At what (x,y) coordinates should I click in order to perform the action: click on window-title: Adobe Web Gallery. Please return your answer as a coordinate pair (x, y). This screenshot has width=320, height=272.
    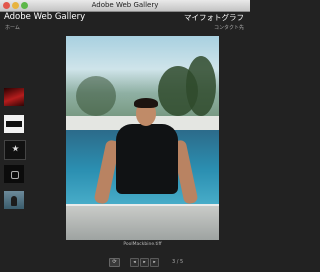
    Looking at the image, I should click on (125, 5).